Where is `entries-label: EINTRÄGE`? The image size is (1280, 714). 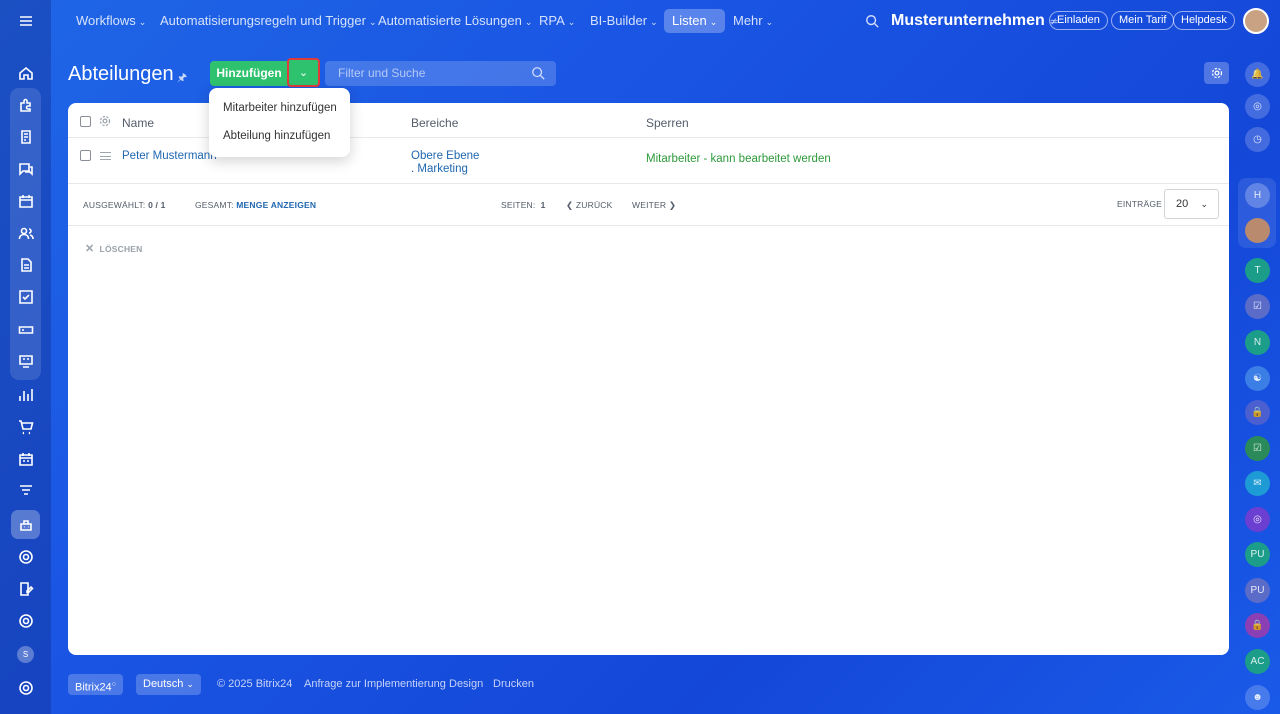
entries-label: EINTRÄGE is located at coordinates (1140, 204).